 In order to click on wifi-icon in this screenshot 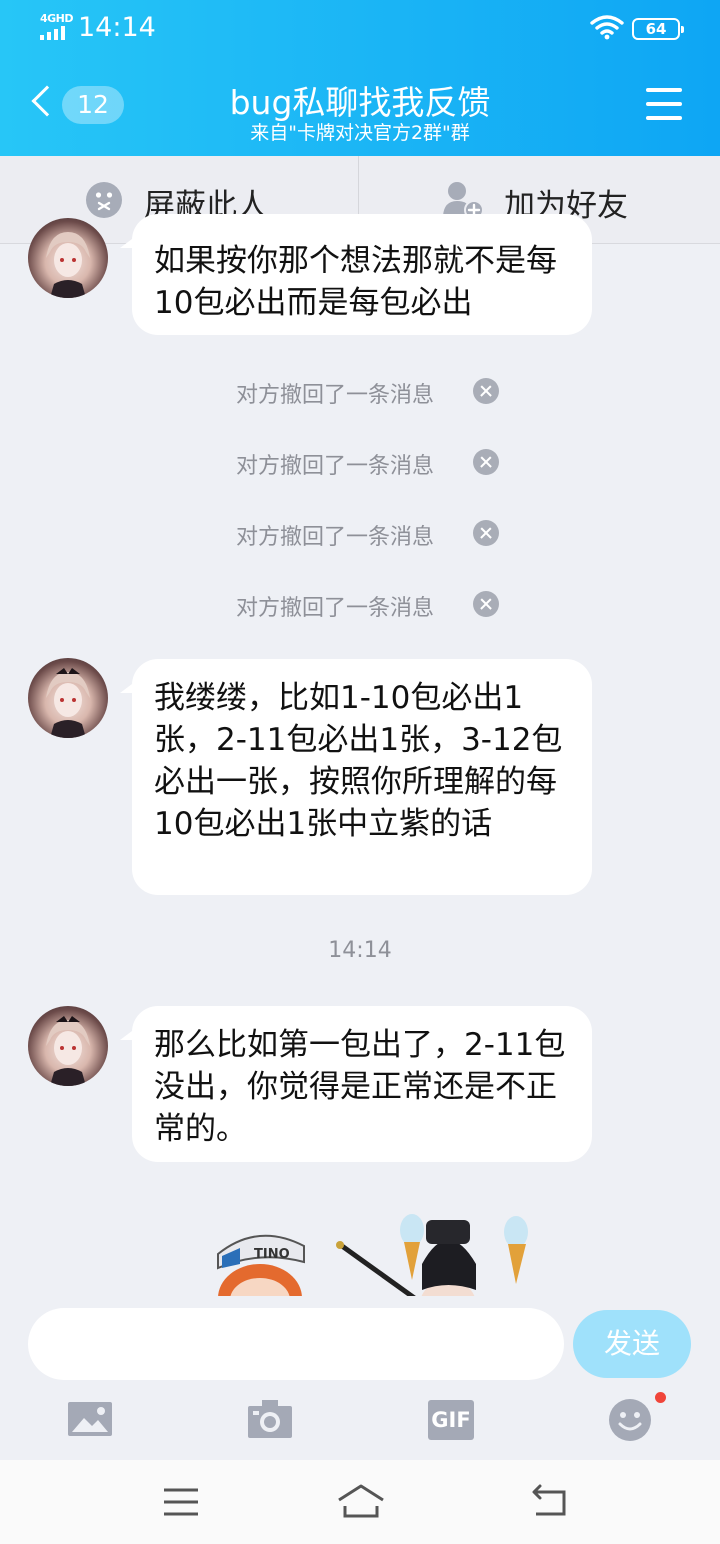, I will do `click(607, 27)`.